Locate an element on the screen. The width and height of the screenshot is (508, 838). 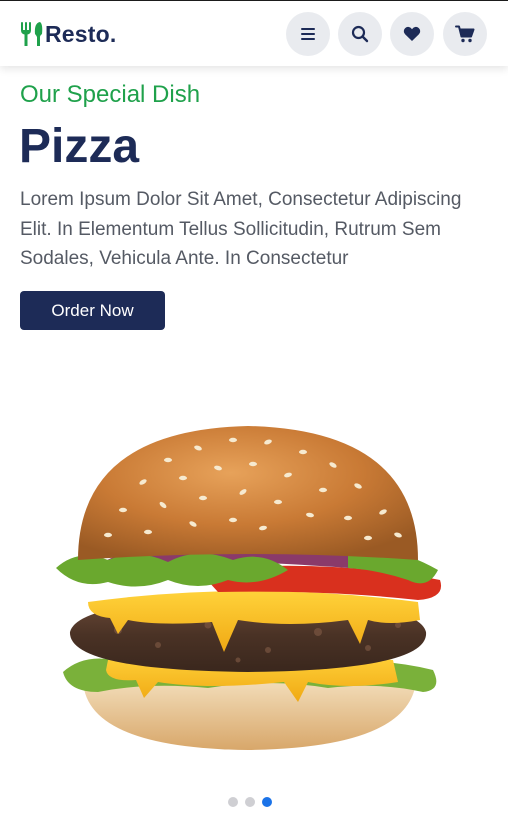
menu-icon is located at coordinates (308, 34).